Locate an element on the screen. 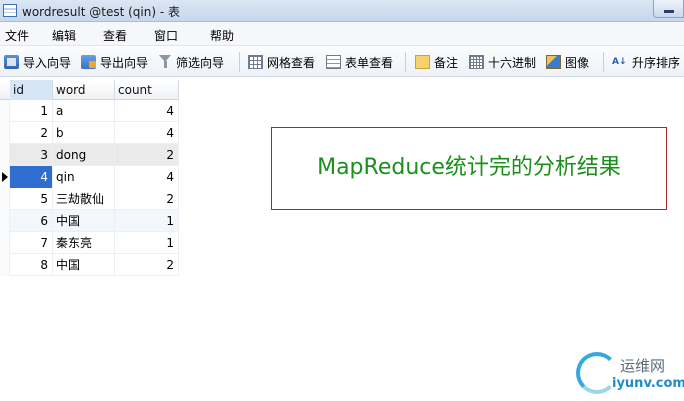 The width and height of the screenshot is (684, 401). site-watermark: 运维网 iyunv.com is located at coordinates (630, 374).